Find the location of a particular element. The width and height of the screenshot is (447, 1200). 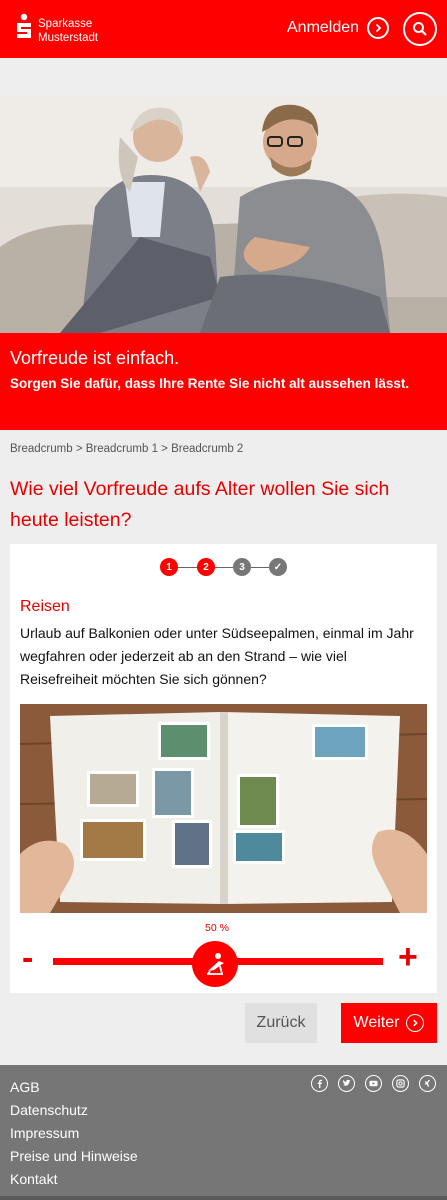

twitter-icon is located at coordinates (346, 1083).